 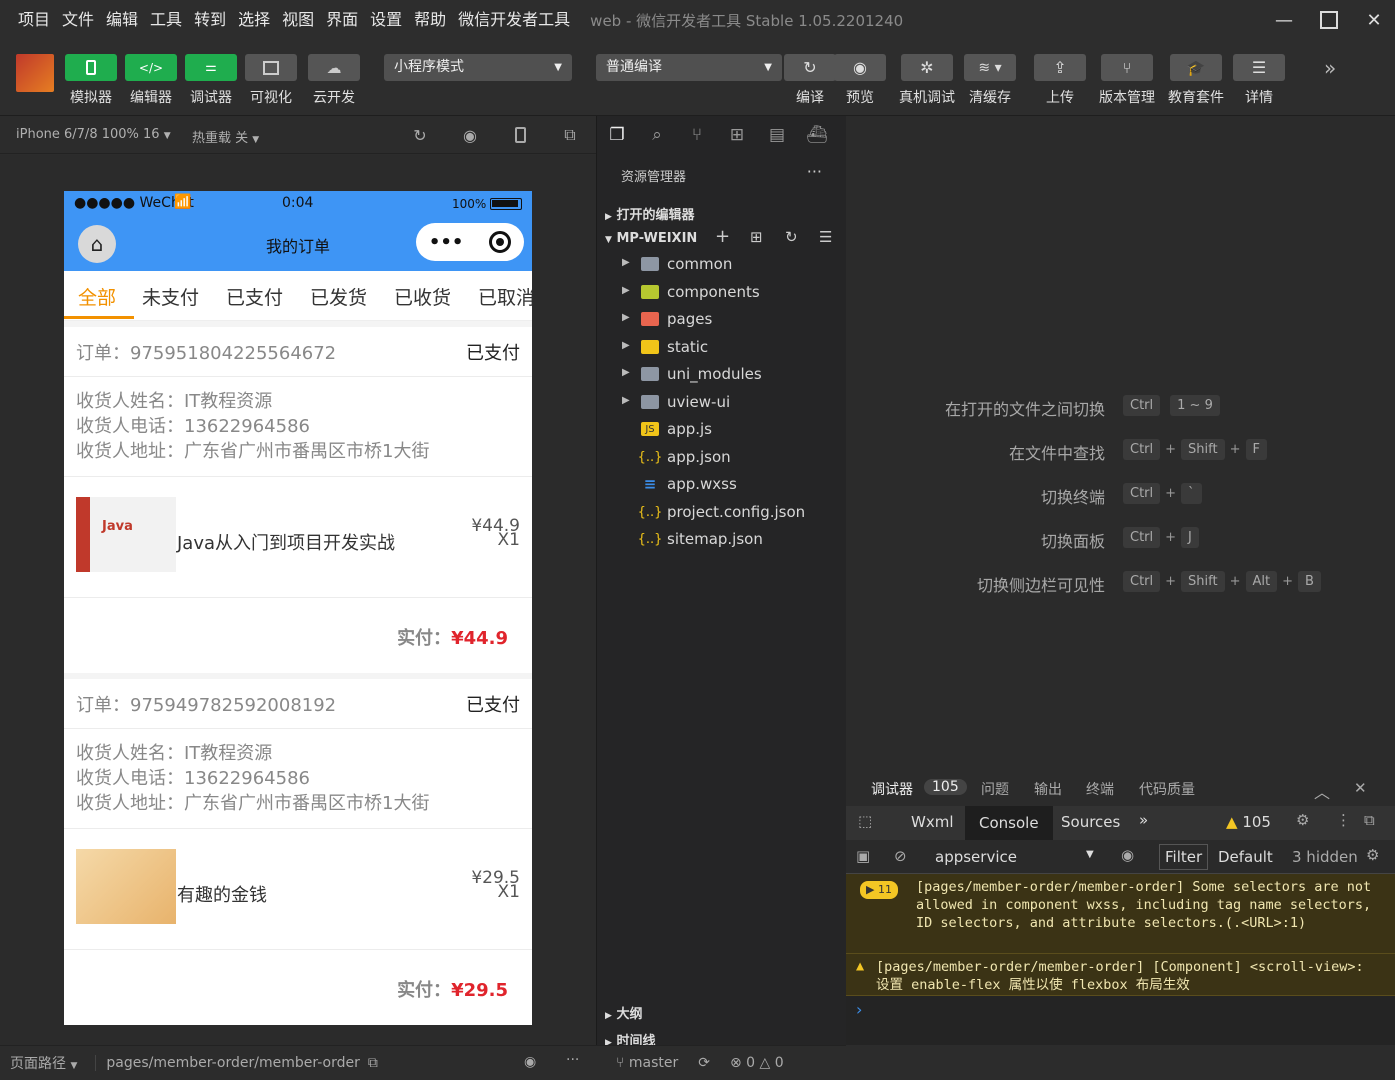 What do you see at coordinates (122, 20) in the screenshot?
I see `menu-edit: 编辑` at bounding box center [122, 20].